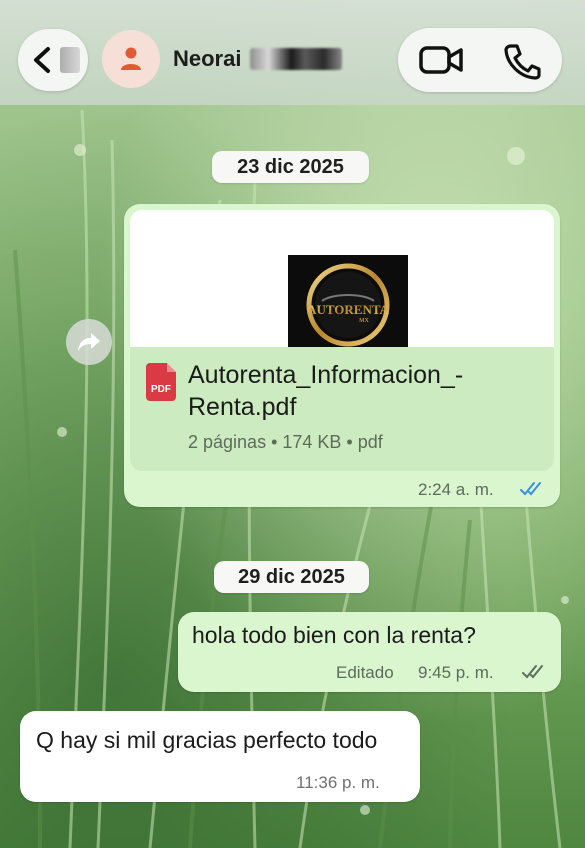 The image size is (585, 848). I want to click on call-controls, so click(480, 60).